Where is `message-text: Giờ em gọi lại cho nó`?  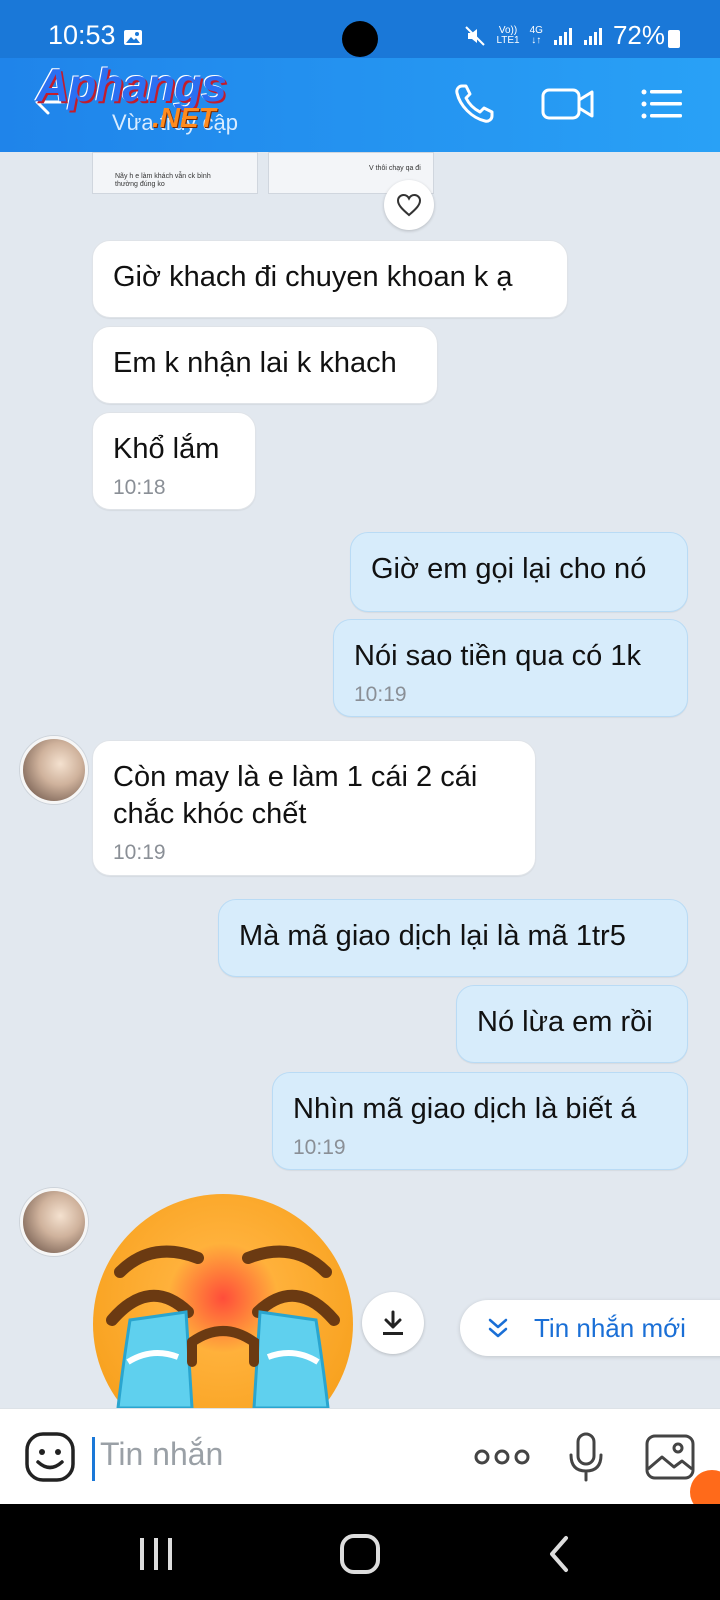 message-text: Giờ em gọi lại cho nó is located at coordinates (509, 569).